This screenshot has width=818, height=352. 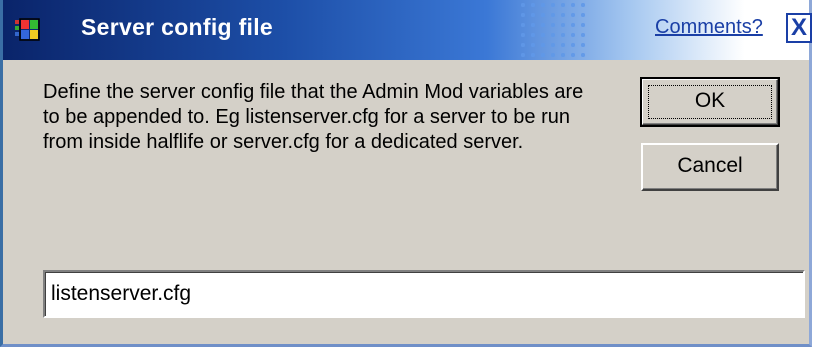 I want to click on title-bar-pattern, so click(x=553, y=30).